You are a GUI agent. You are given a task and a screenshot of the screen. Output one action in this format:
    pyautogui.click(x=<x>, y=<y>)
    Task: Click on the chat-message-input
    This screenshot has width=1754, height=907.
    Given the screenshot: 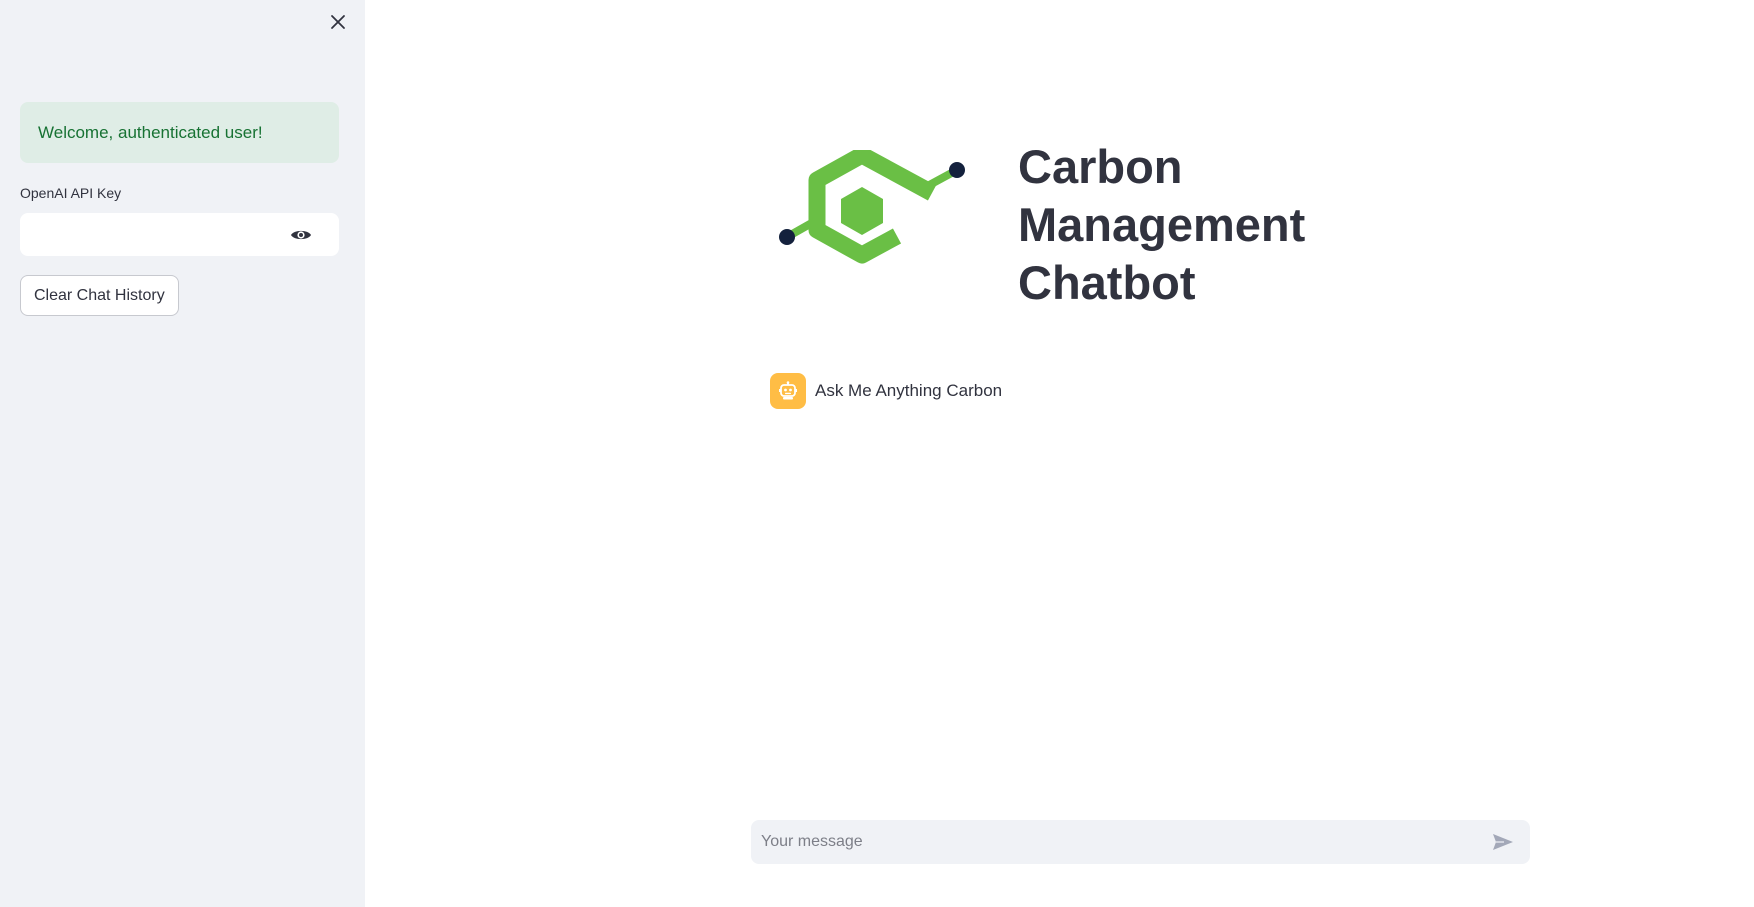 What is the action you would take?
    pyautogui.click(x=1111, y=842)
    